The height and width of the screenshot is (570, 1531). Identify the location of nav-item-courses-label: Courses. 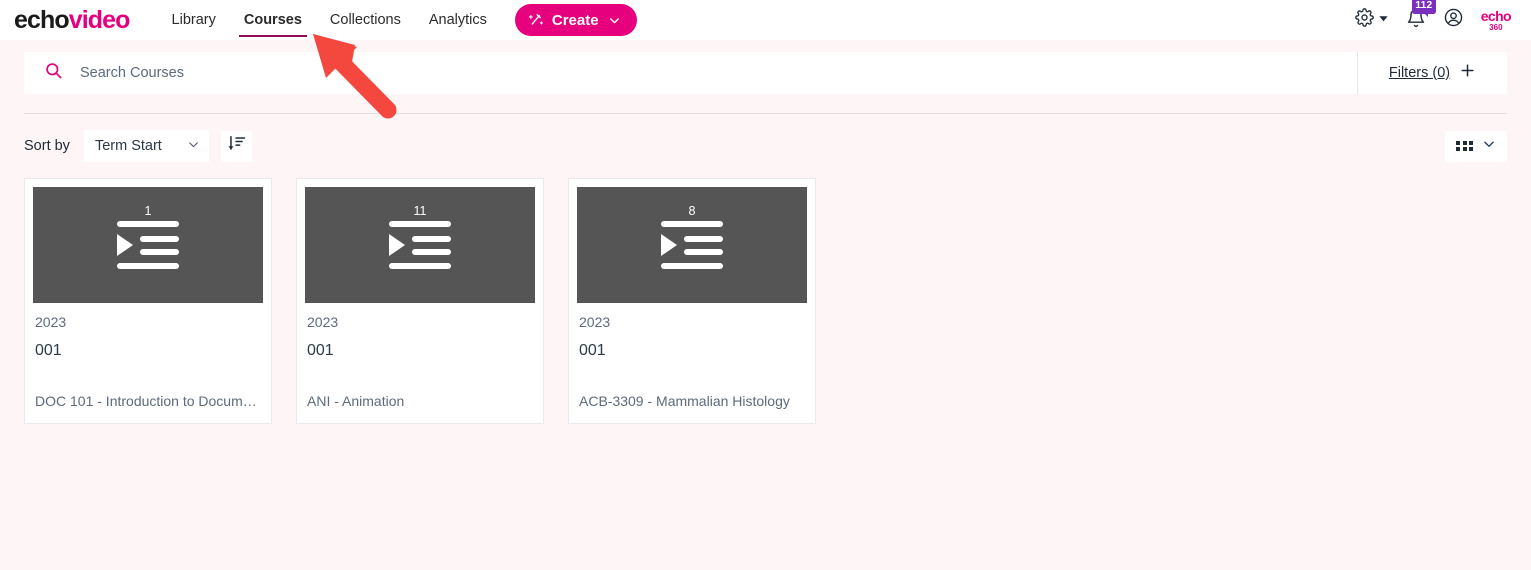
(272, 20).